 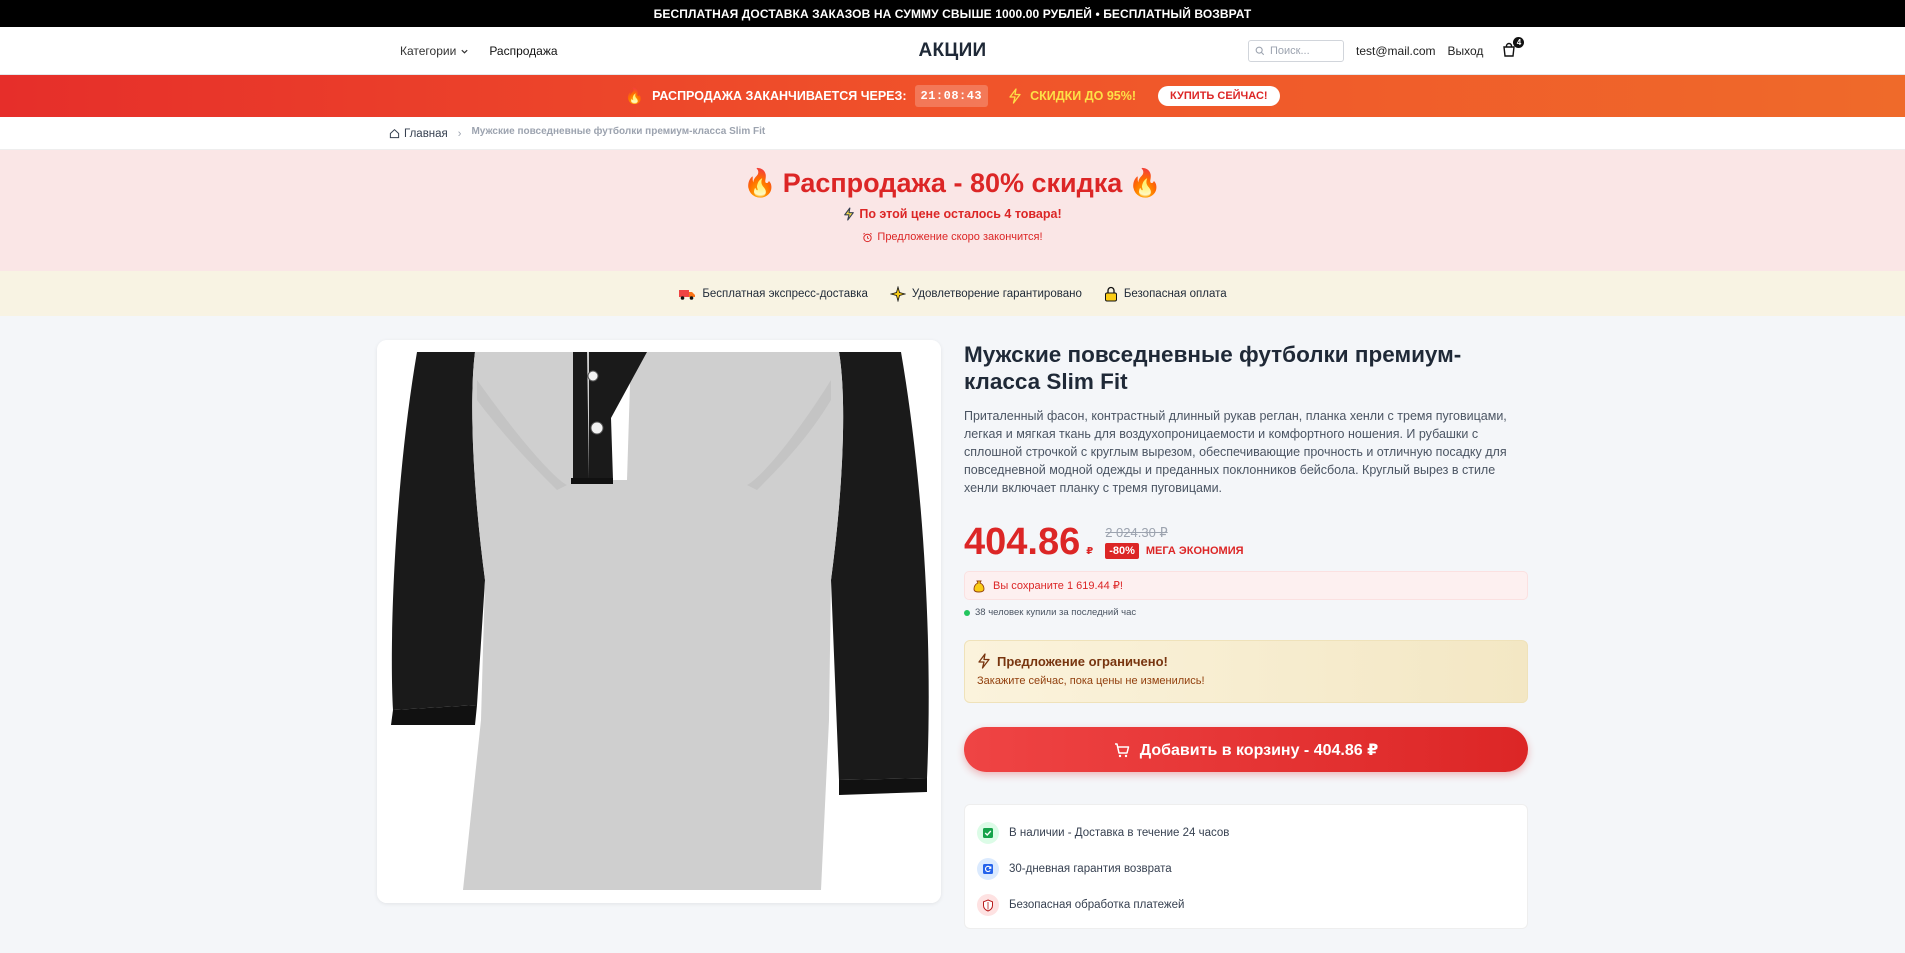 What do you see at coordinates (1058, 586) in the screenshot?
I see `savings-text: Вы сохраните 1 619.44 ₽!` at bounding box center [1058, 586].